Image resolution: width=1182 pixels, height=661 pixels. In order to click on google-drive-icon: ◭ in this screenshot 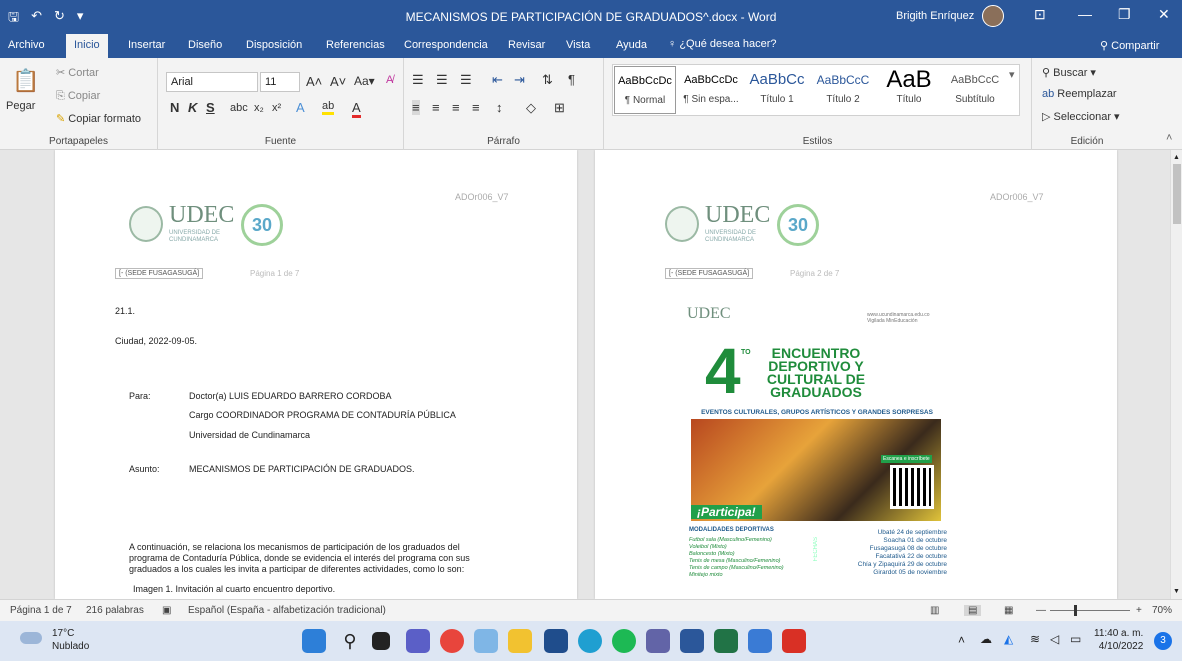, I will do `click(1008, 639)`.